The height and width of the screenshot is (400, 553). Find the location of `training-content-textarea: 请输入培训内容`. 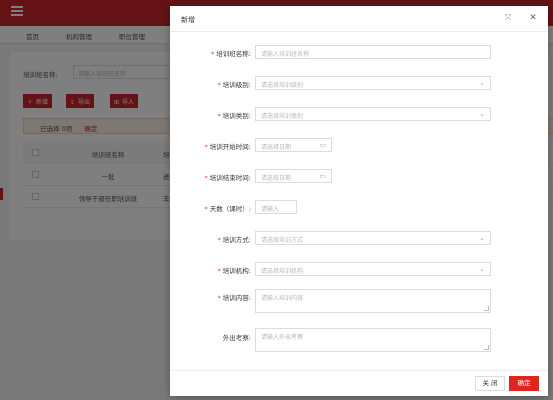

training-content-textarea: 请输入培训内容 is located at coordinates (373, 301).